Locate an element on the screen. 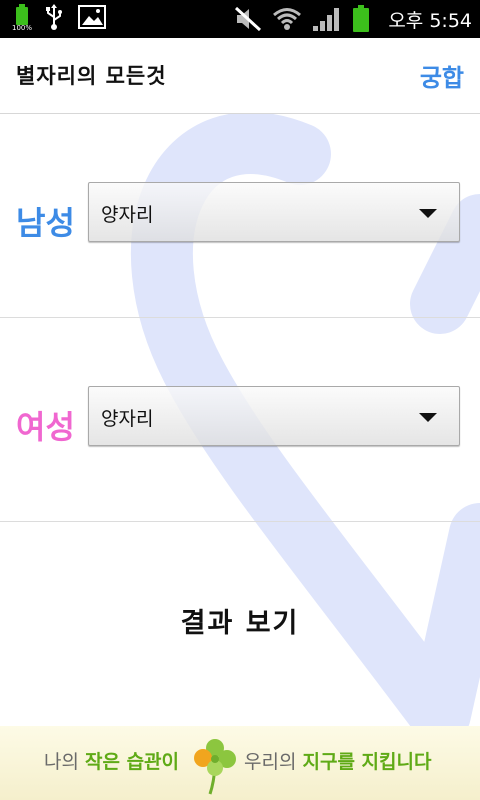 The width and height of the screenshot is (480, 800). compatibility-button: 궁합 is located at coordinates (442, 75).